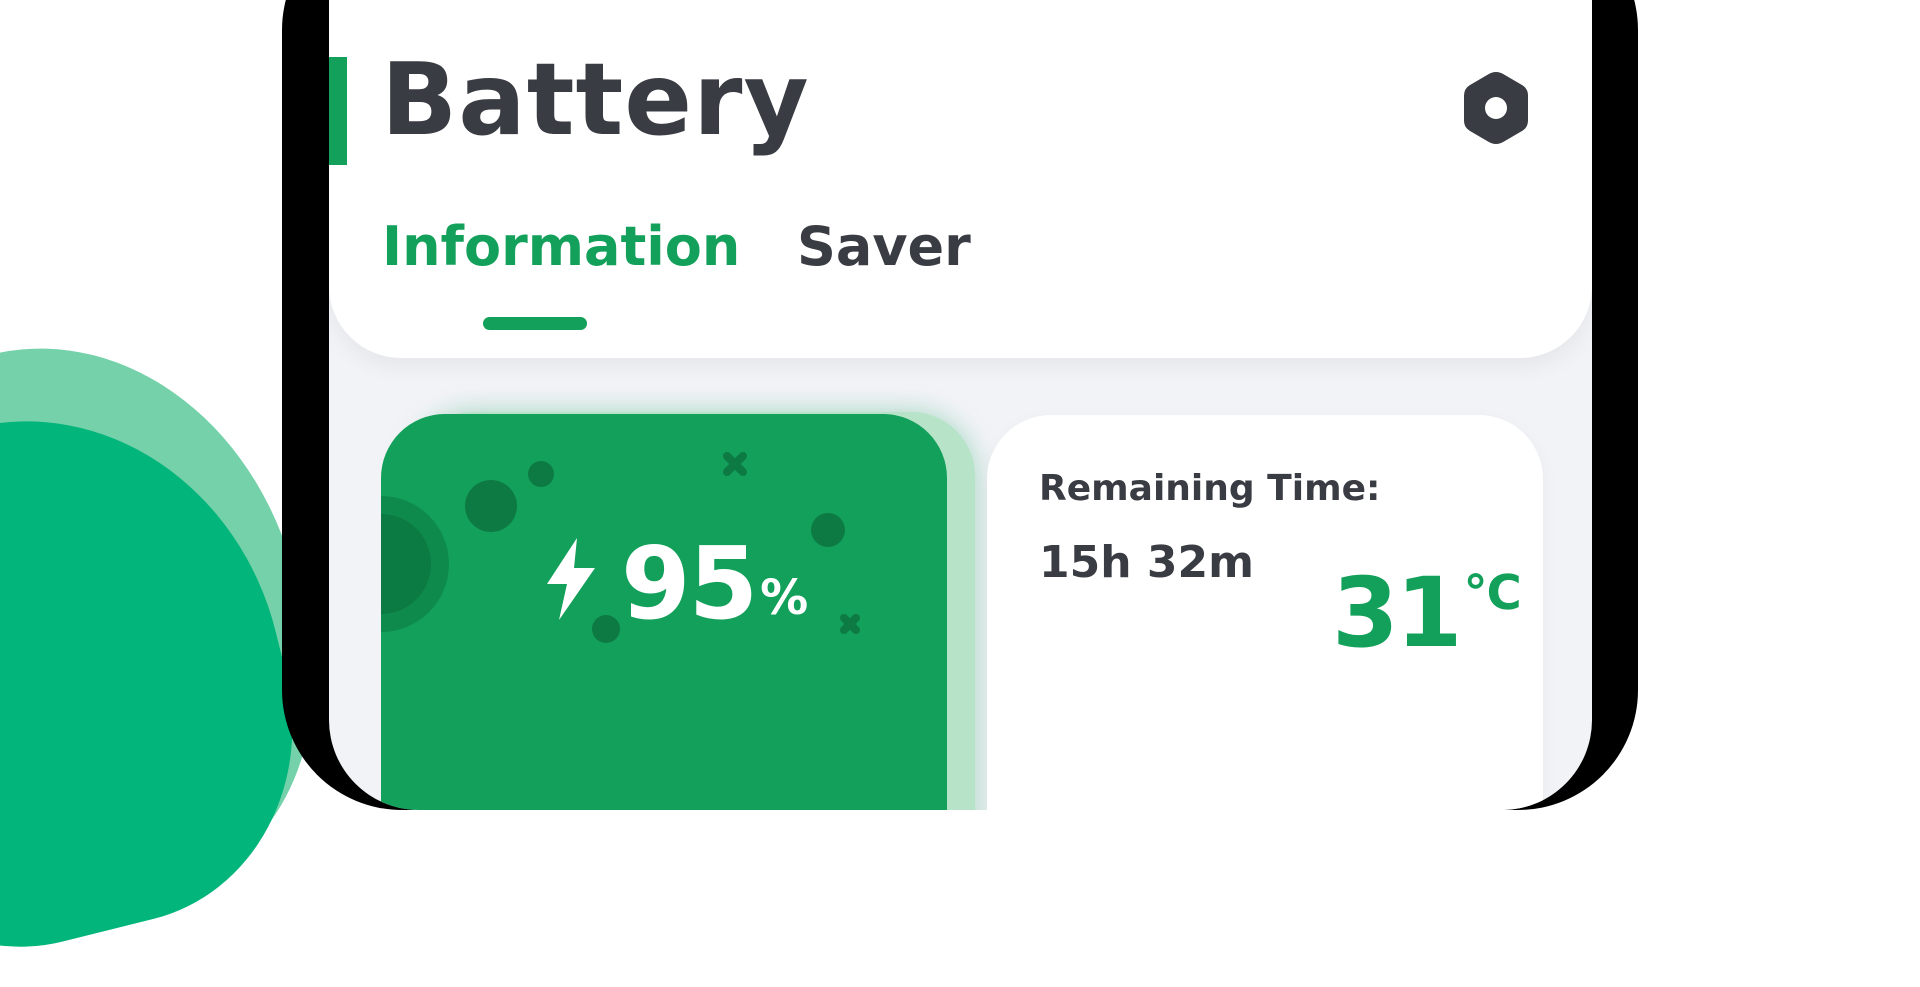 Image resolution: width=1920 pixels, height=987 pixels. I want to click on lightning-bolt-icon, so click(571, 579).